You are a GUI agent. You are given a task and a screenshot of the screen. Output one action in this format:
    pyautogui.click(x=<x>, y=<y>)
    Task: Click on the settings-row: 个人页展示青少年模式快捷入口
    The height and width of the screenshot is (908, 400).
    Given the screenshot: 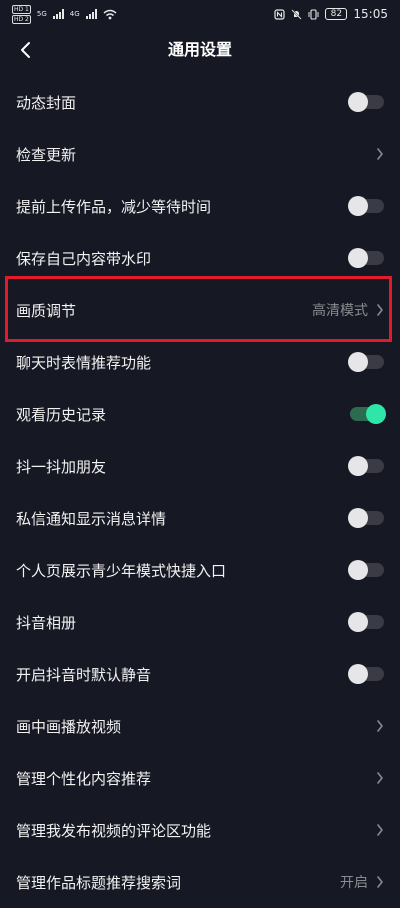 What is the action you would take?
    pyautogui.click(x=200, y=570)
    